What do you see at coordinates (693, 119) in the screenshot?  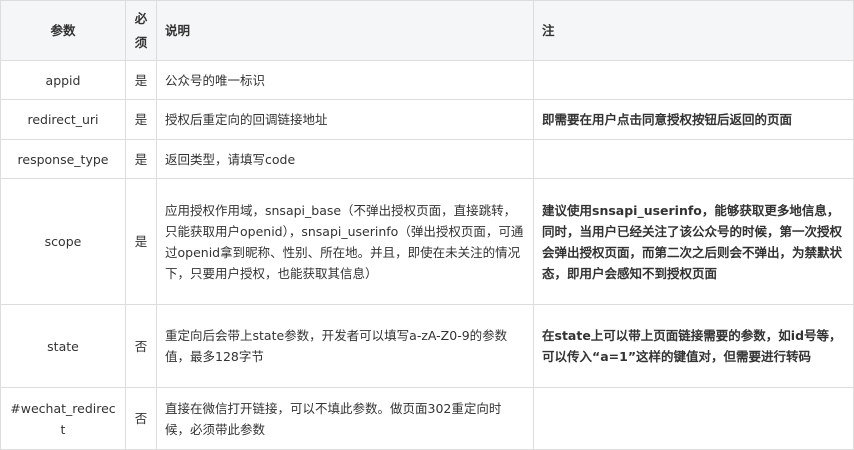 I see `note-cell: 即需要在用户点击同意授权按钮后返回的页面` at bounding box center [693, 119].